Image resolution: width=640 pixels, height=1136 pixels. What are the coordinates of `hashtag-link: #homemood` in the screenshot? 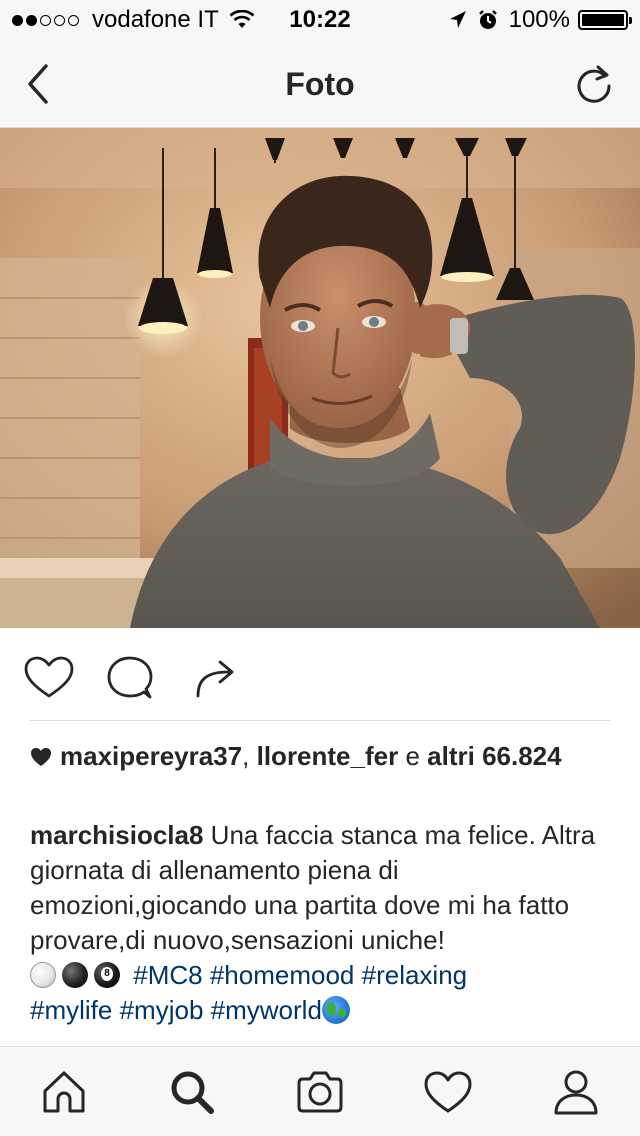 It's located at (282, 975).